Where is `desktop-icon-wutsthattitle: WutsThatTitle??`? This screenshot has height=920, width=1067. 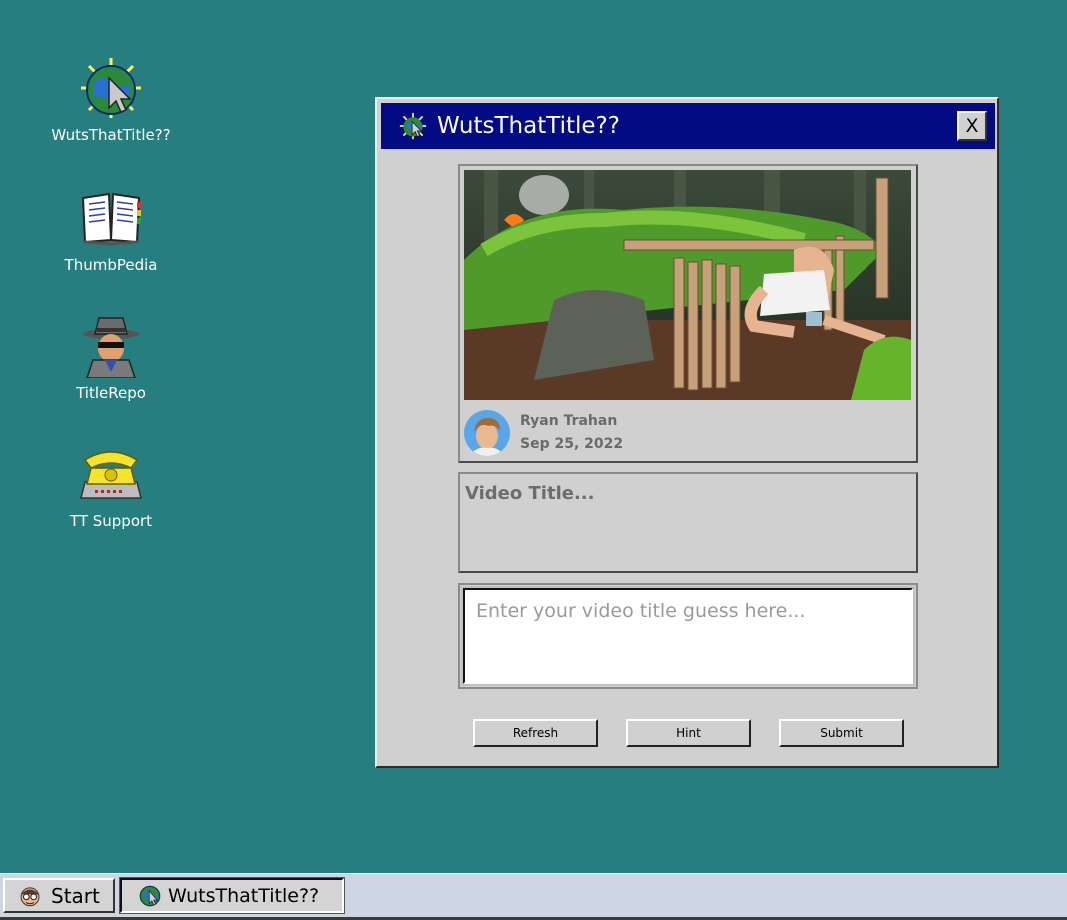
desktop-icon-wutsthattitle: WutsThatTitle?? is located at coordinates (111, 100).